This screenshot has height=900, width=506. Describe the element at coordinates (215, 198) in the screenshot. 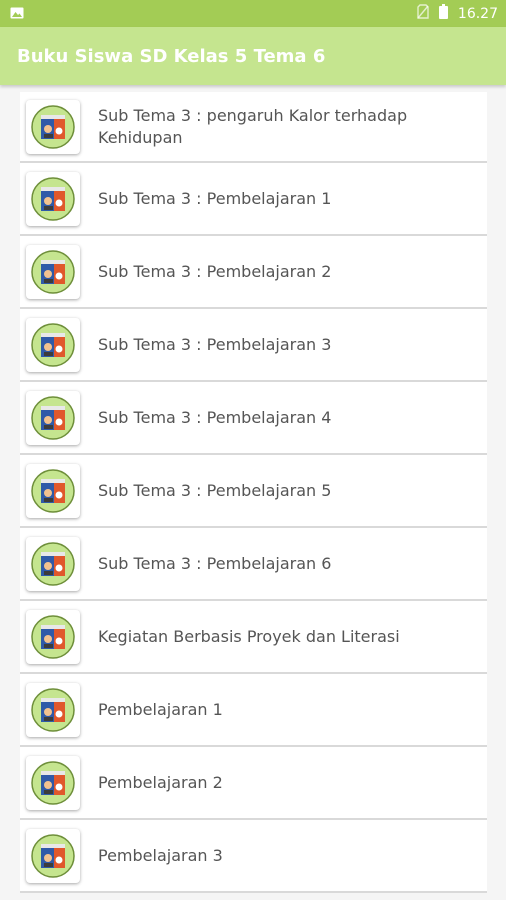

I see `list-item-label: Sub Tema 3 : Pembelajaran 1` at that location.